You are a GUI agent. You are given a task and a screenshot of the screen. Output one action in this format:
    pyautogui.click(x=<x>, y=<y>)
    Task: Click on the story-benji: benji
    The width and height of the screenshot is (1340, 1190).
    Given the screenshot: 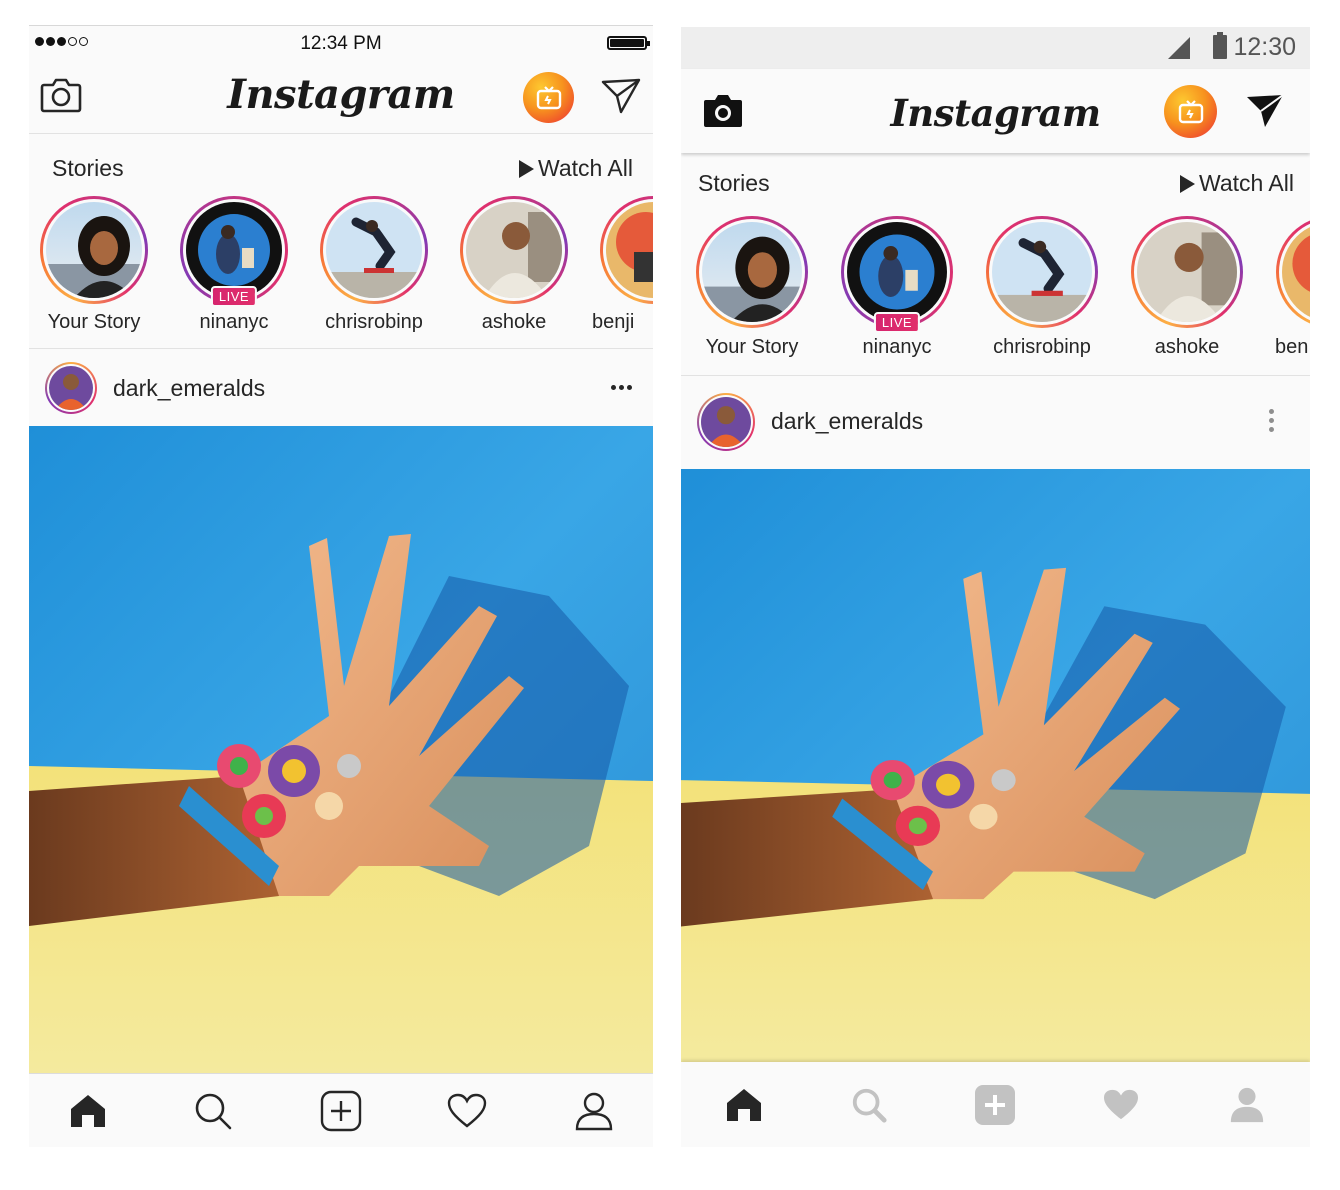 What is the action you would take?
    pyautogui.click(x=622, y=266)
    